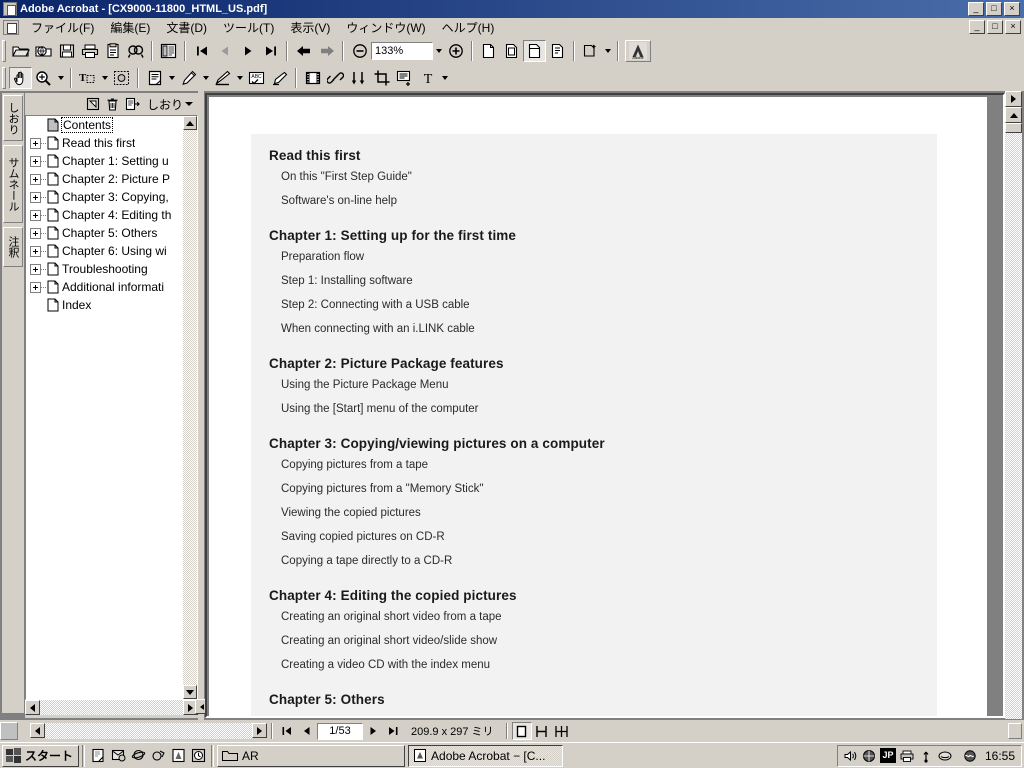  I want to click on toc-entry: Viewing the copied pictures, so click(600, 513).